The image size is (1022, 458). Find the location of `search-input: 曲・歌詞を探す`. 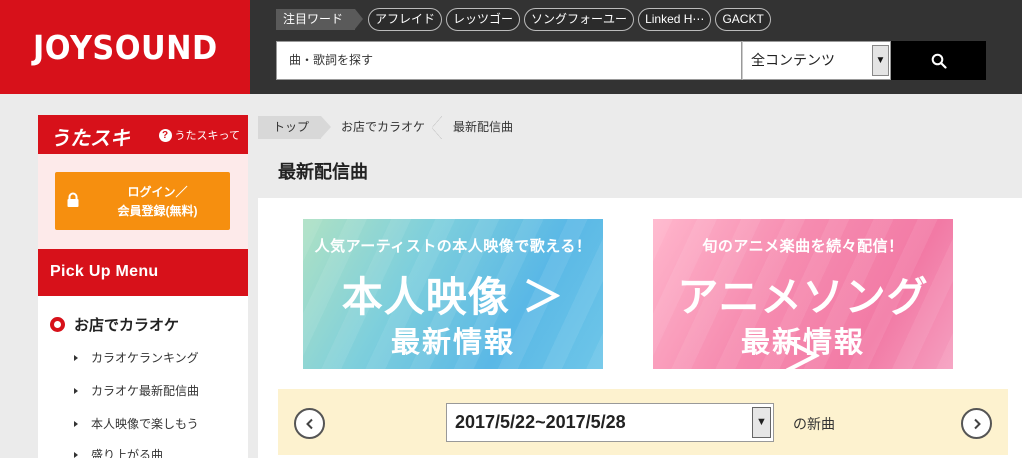

search-input: 曲・歌詞を探す is located at coordinates (509, 60).